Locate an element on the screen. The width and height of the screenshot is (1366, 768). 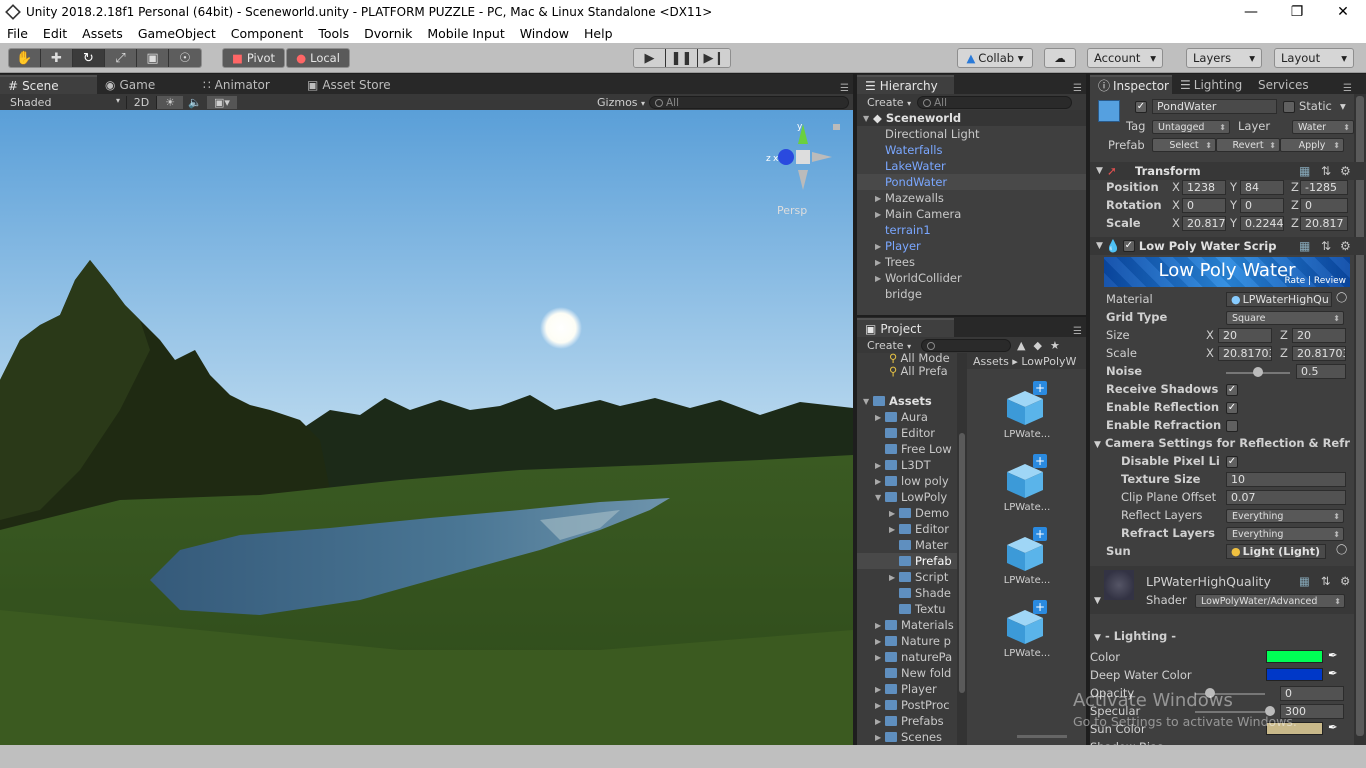
hierarchy-item: ▶ Main Camera is located at coordinates (971, 214).